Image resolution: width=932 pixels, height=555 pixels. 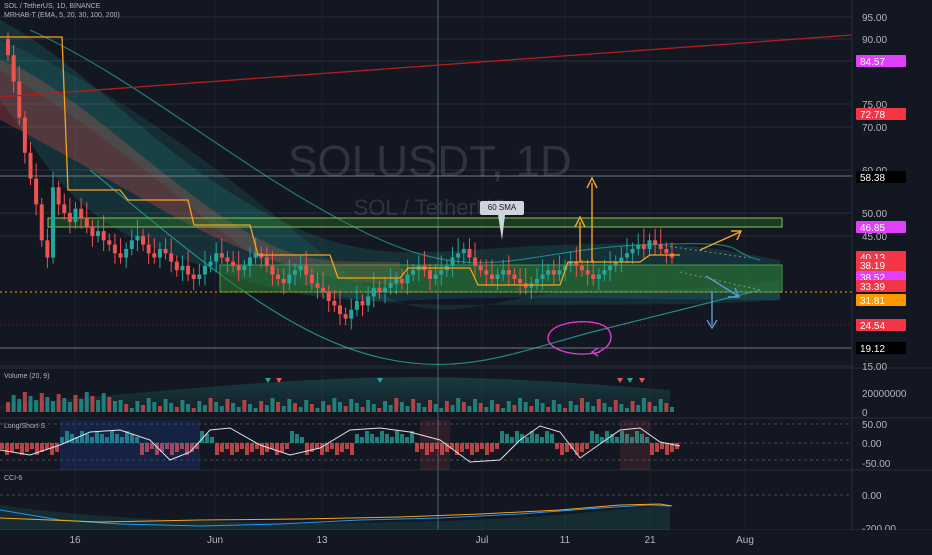 What do you see at coordinates (745, 540) in the screenshot?
I see `time-tick-label: Aug` at bounding box center [745, 540].